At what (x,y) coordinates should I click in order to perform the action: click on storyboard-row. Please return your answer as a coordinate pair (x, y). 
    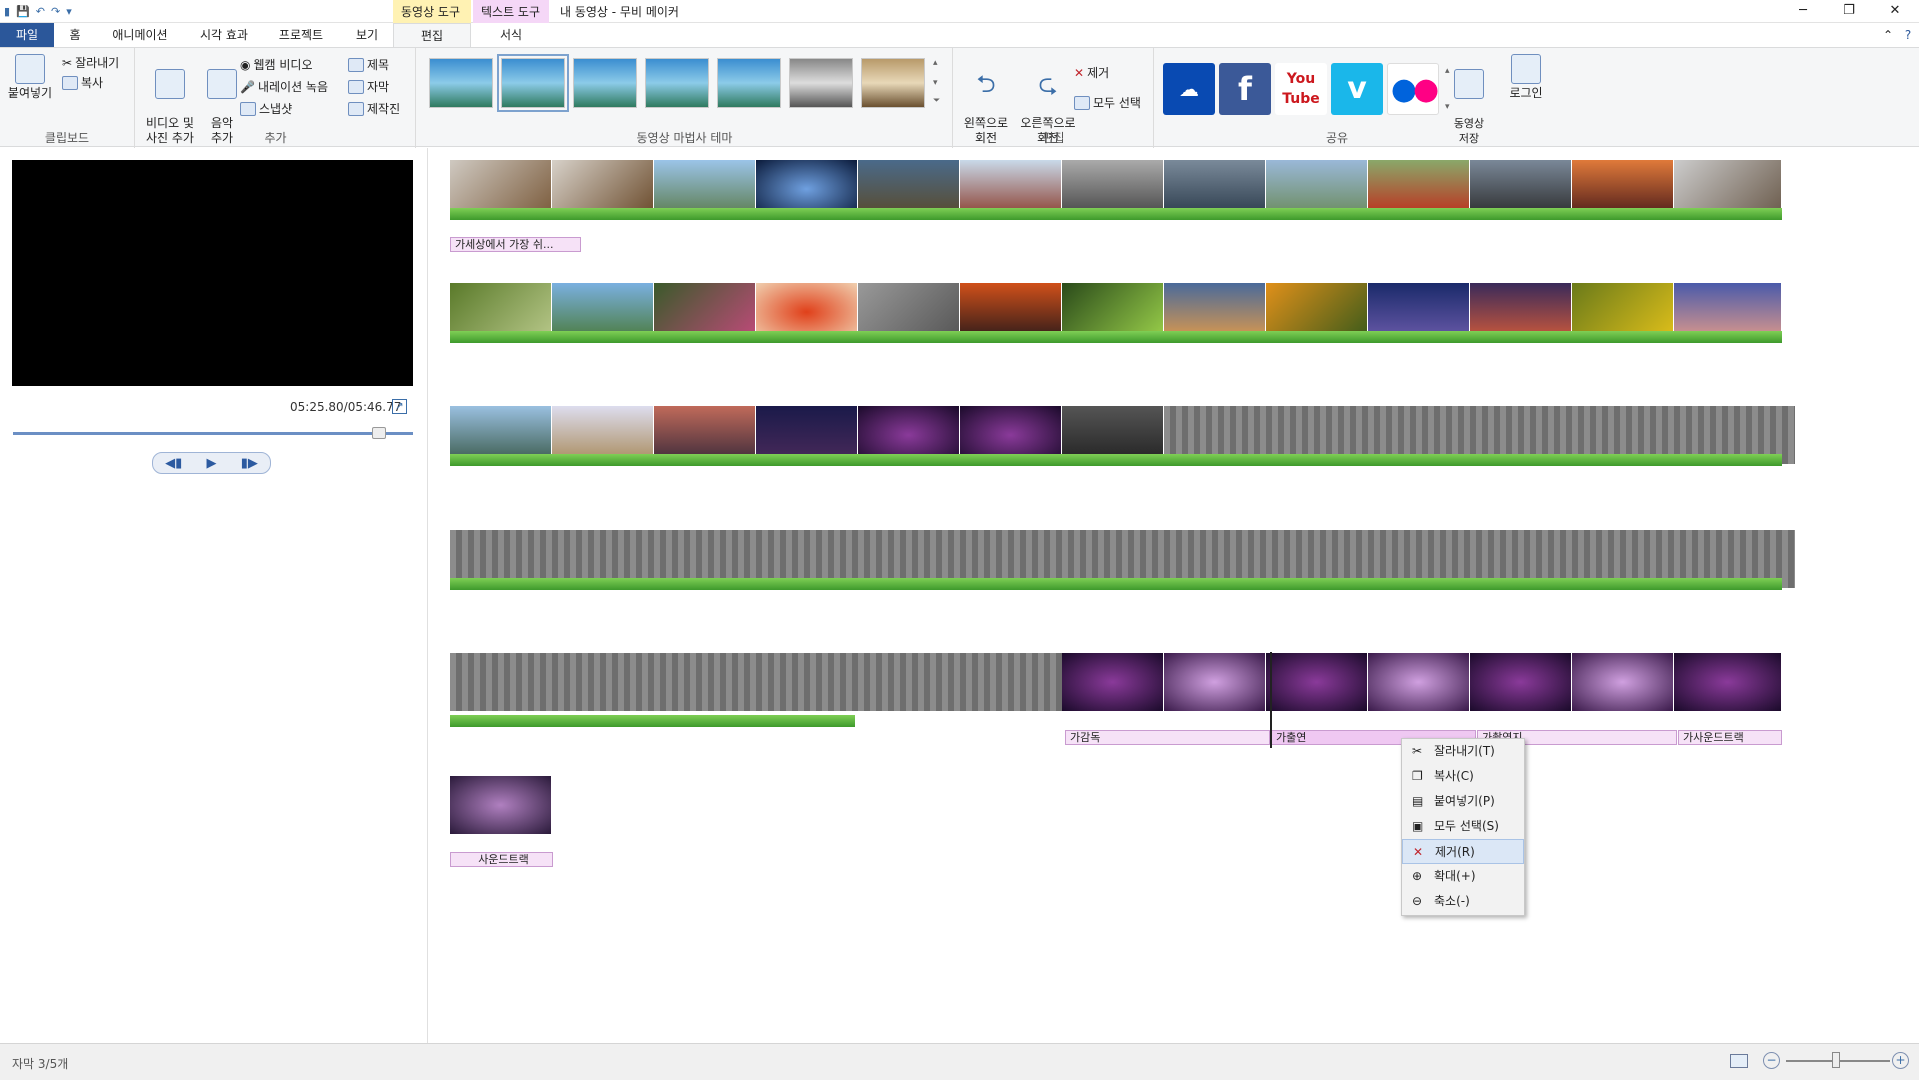
    Looking at the image, I should click on (501, 806).